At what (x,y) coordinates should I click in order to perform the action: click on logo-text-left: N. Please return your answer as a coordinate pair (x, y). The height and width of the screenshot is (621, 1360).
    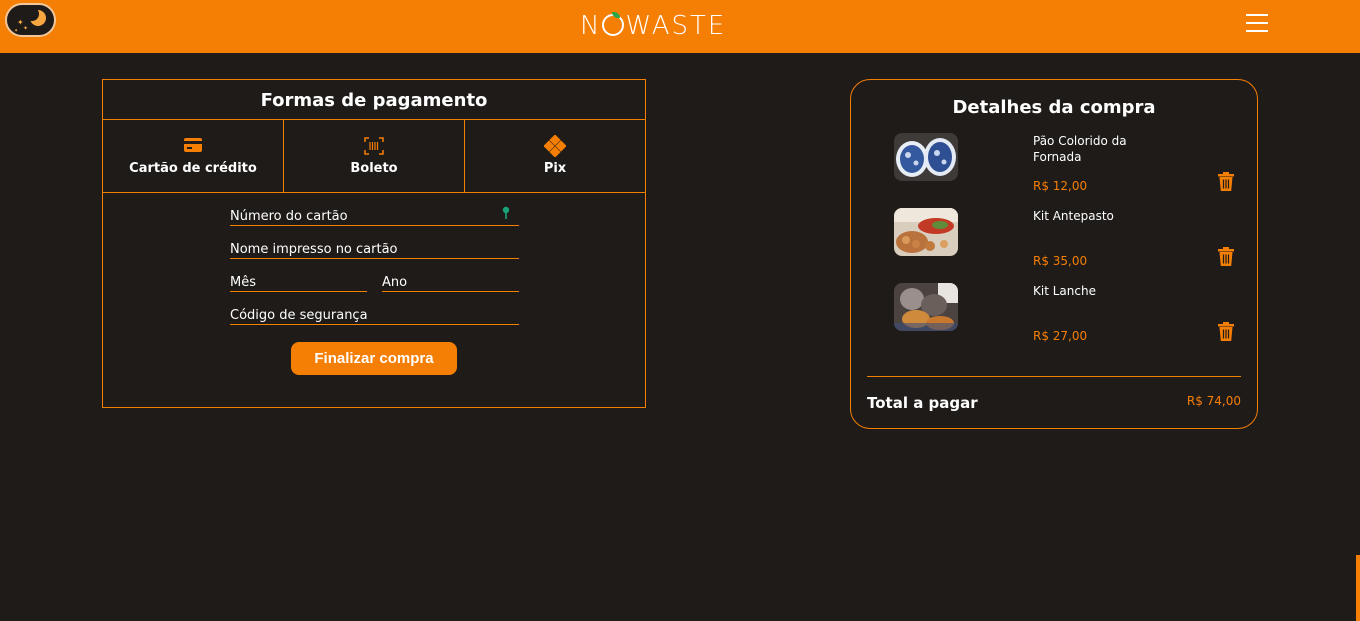
    Looking at the image, I should click on (591, 26).